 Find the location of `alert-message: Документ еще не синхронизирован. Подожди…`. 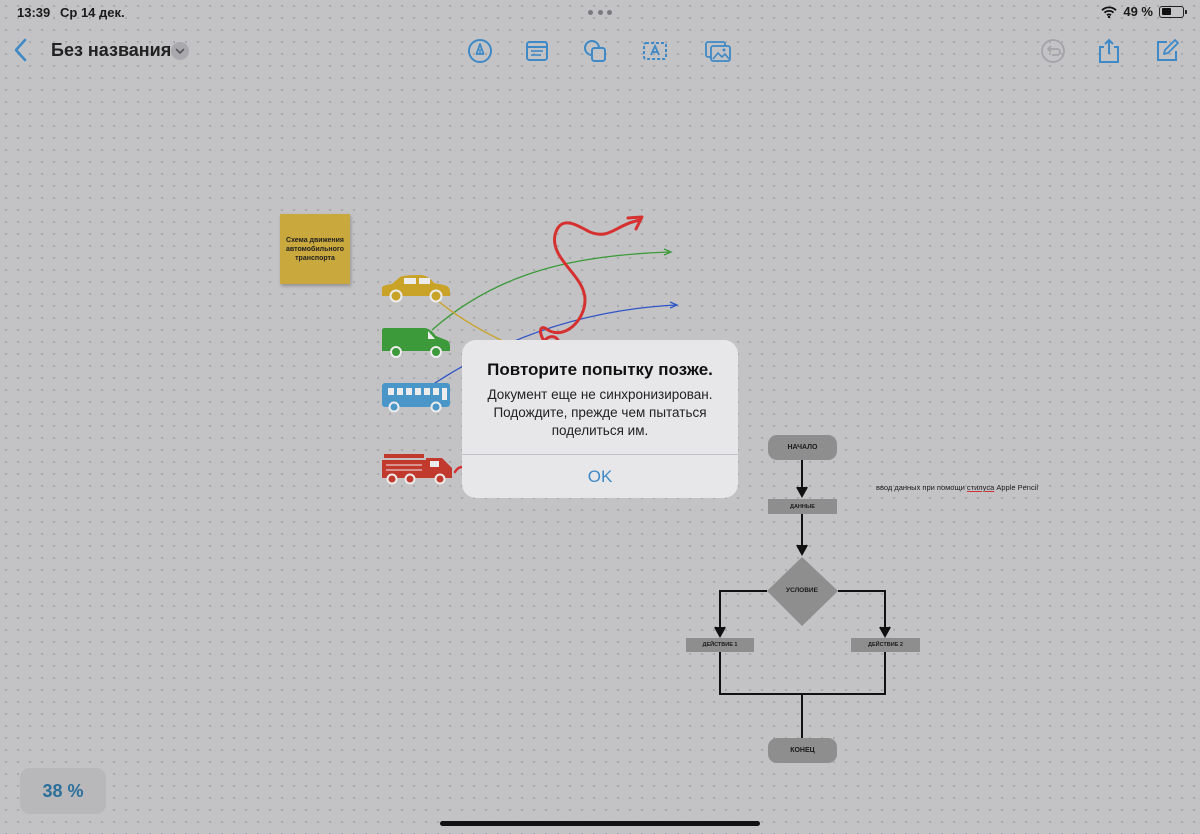

alert-message: Документ еще не синхронизирован. Подожди… is located at coordinates (600, 412).